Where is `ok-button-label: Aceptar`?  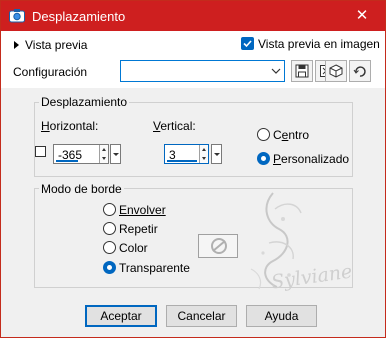
ok-button-label: Aceptar is located at coordinates (121, 316).